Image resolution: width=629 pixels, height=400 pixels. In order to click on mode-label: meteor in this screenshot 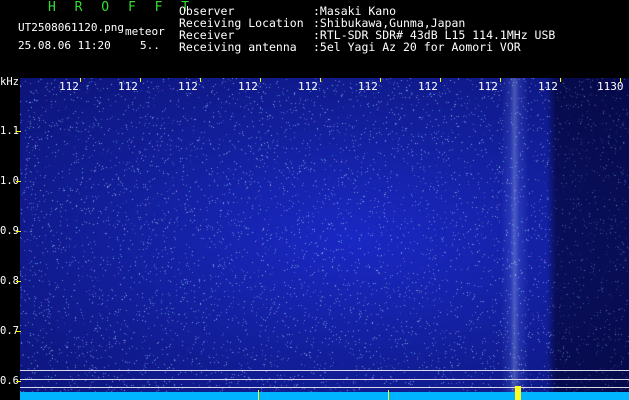, I will do `click(145, 31)`.